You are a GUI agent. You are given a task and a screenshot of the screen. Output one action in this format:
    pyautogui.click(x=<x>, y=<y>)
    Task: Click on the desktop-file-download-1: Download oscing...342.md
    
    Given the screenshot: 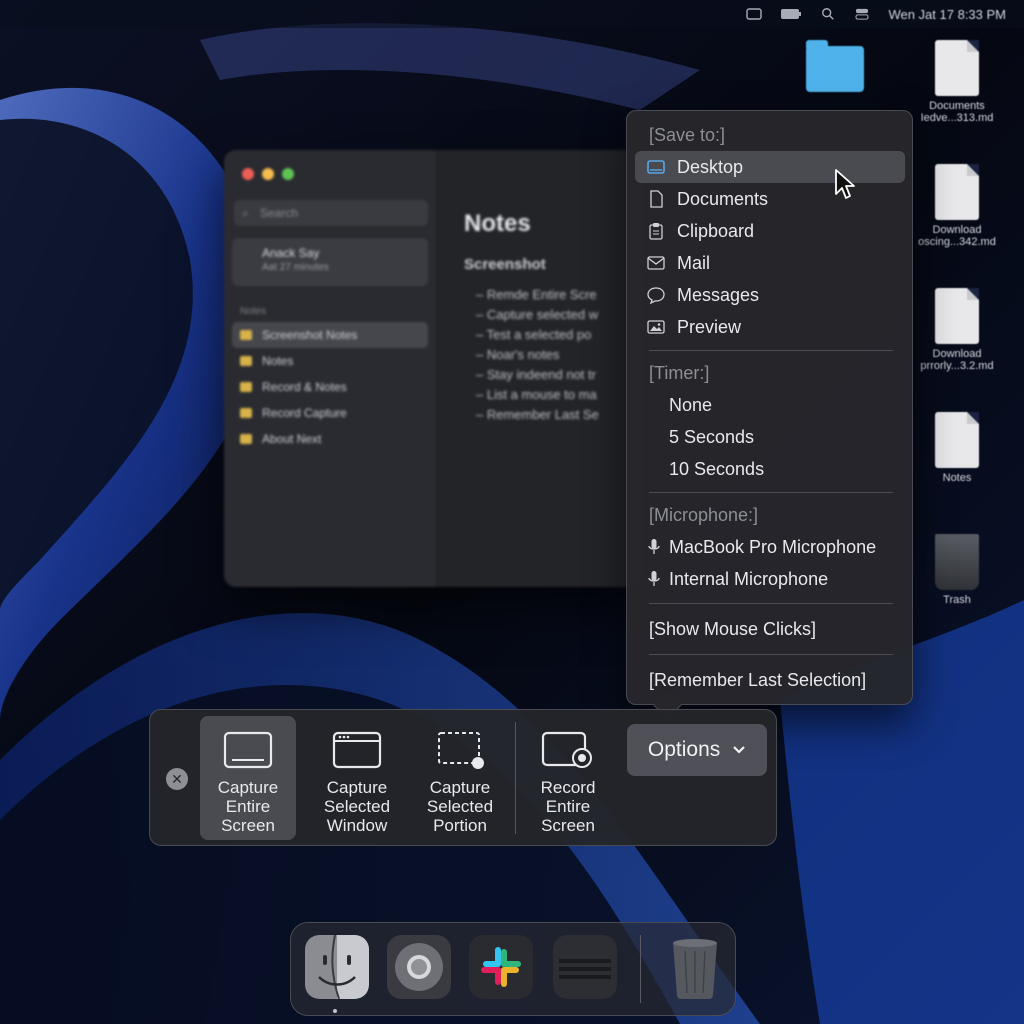 What is the action you would take?
    pyautogui.click(x=957, y=206)
    